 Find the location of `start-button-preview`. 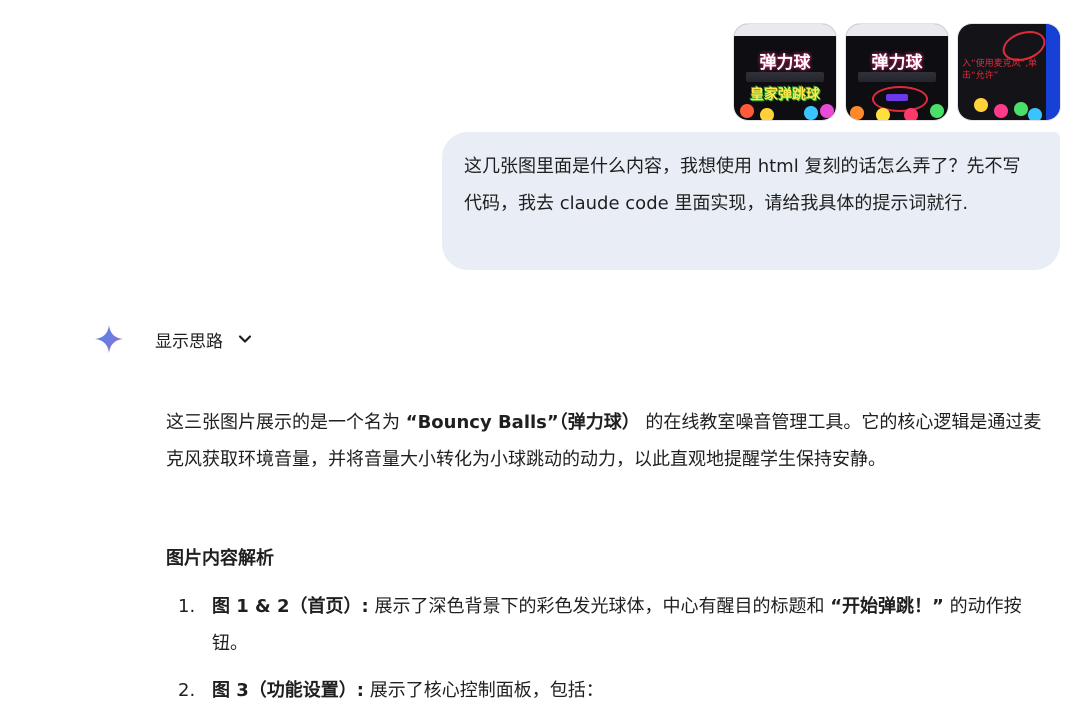

start-button-preview is located at coordinates (897, 97).